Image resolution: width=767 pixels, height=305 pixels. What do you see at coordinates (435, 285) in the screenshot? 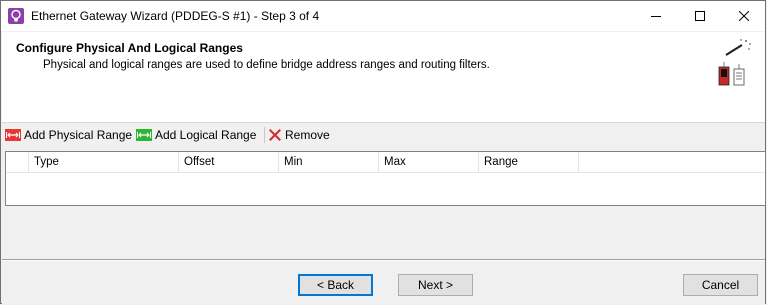
I see `next-button: Next >` at bounding box center [435, 285].